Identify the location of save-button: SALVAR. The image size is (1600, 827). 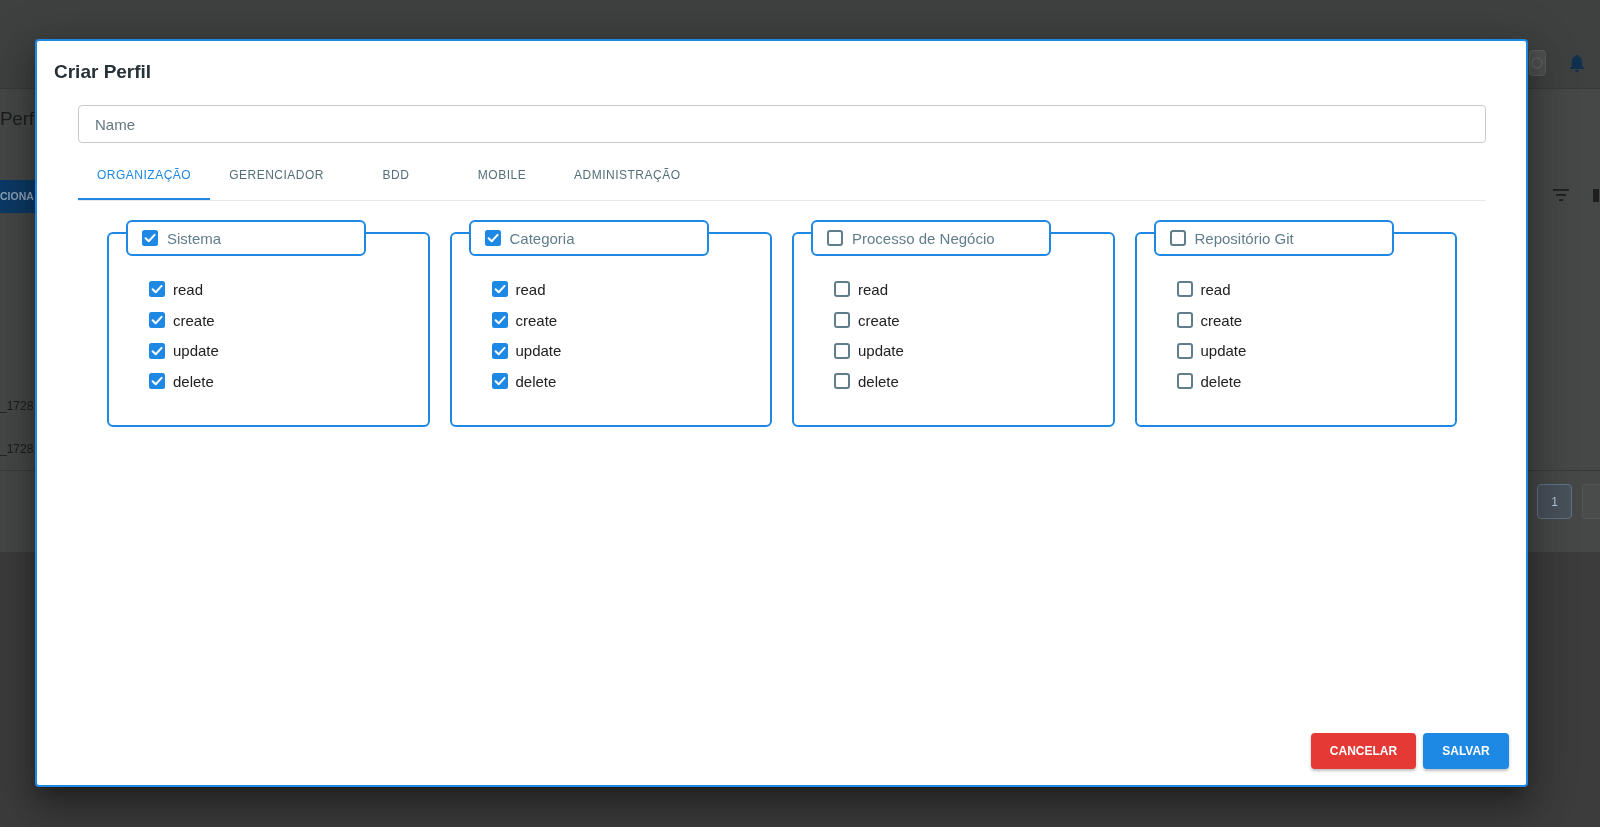
(1466, 751).